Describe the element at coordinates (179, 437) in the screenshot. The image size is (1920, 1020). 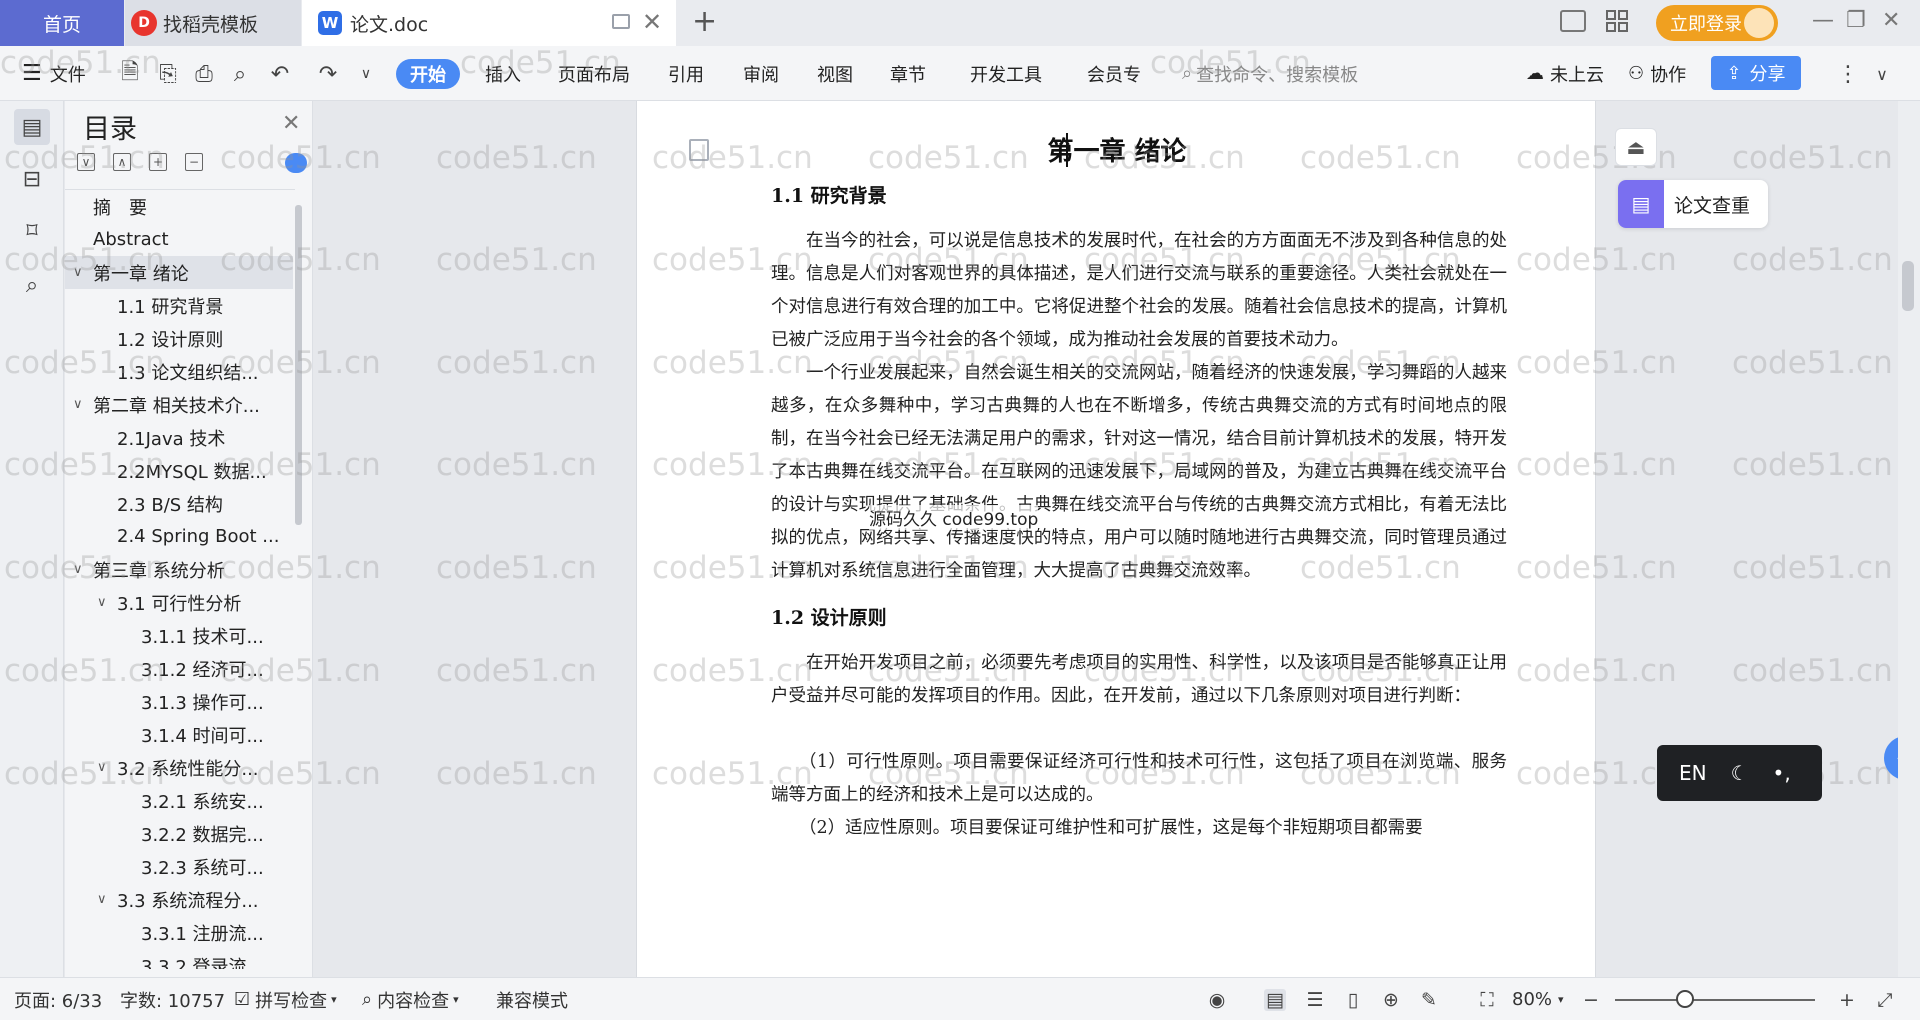
I see `outline-item: 2.1Java 技术` at that location.